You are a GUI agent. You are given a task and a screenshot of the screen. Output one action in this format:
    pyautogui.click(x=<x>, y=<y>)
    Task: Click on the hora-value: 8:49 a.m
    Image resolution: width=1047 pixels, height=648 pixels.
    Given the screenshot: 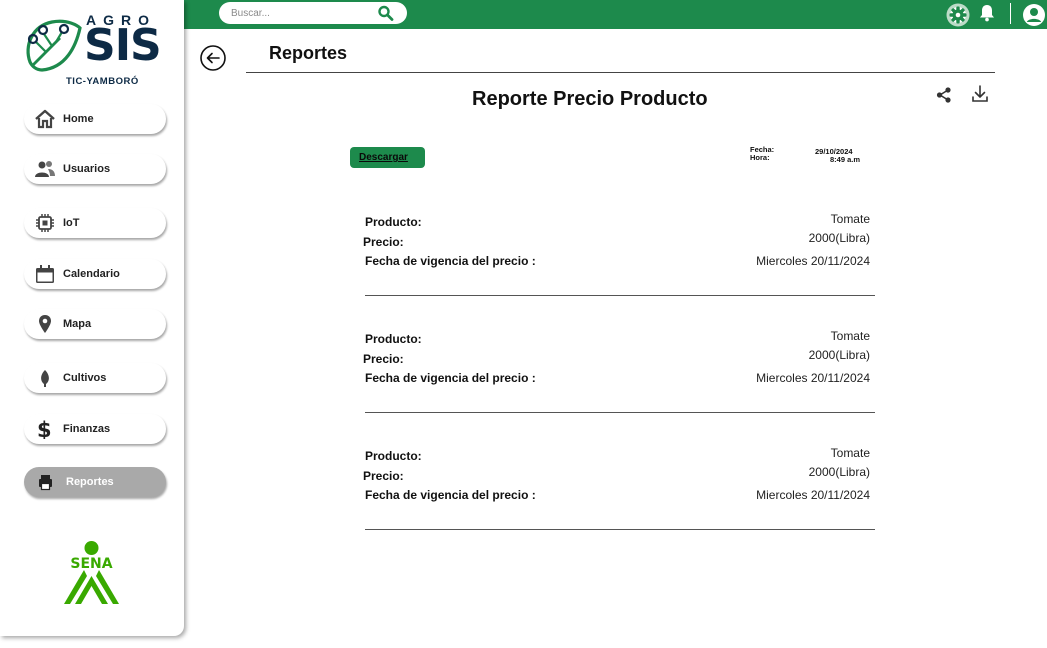 What is the action you would take?
    pyautogui.click(x=845, y=159)
    